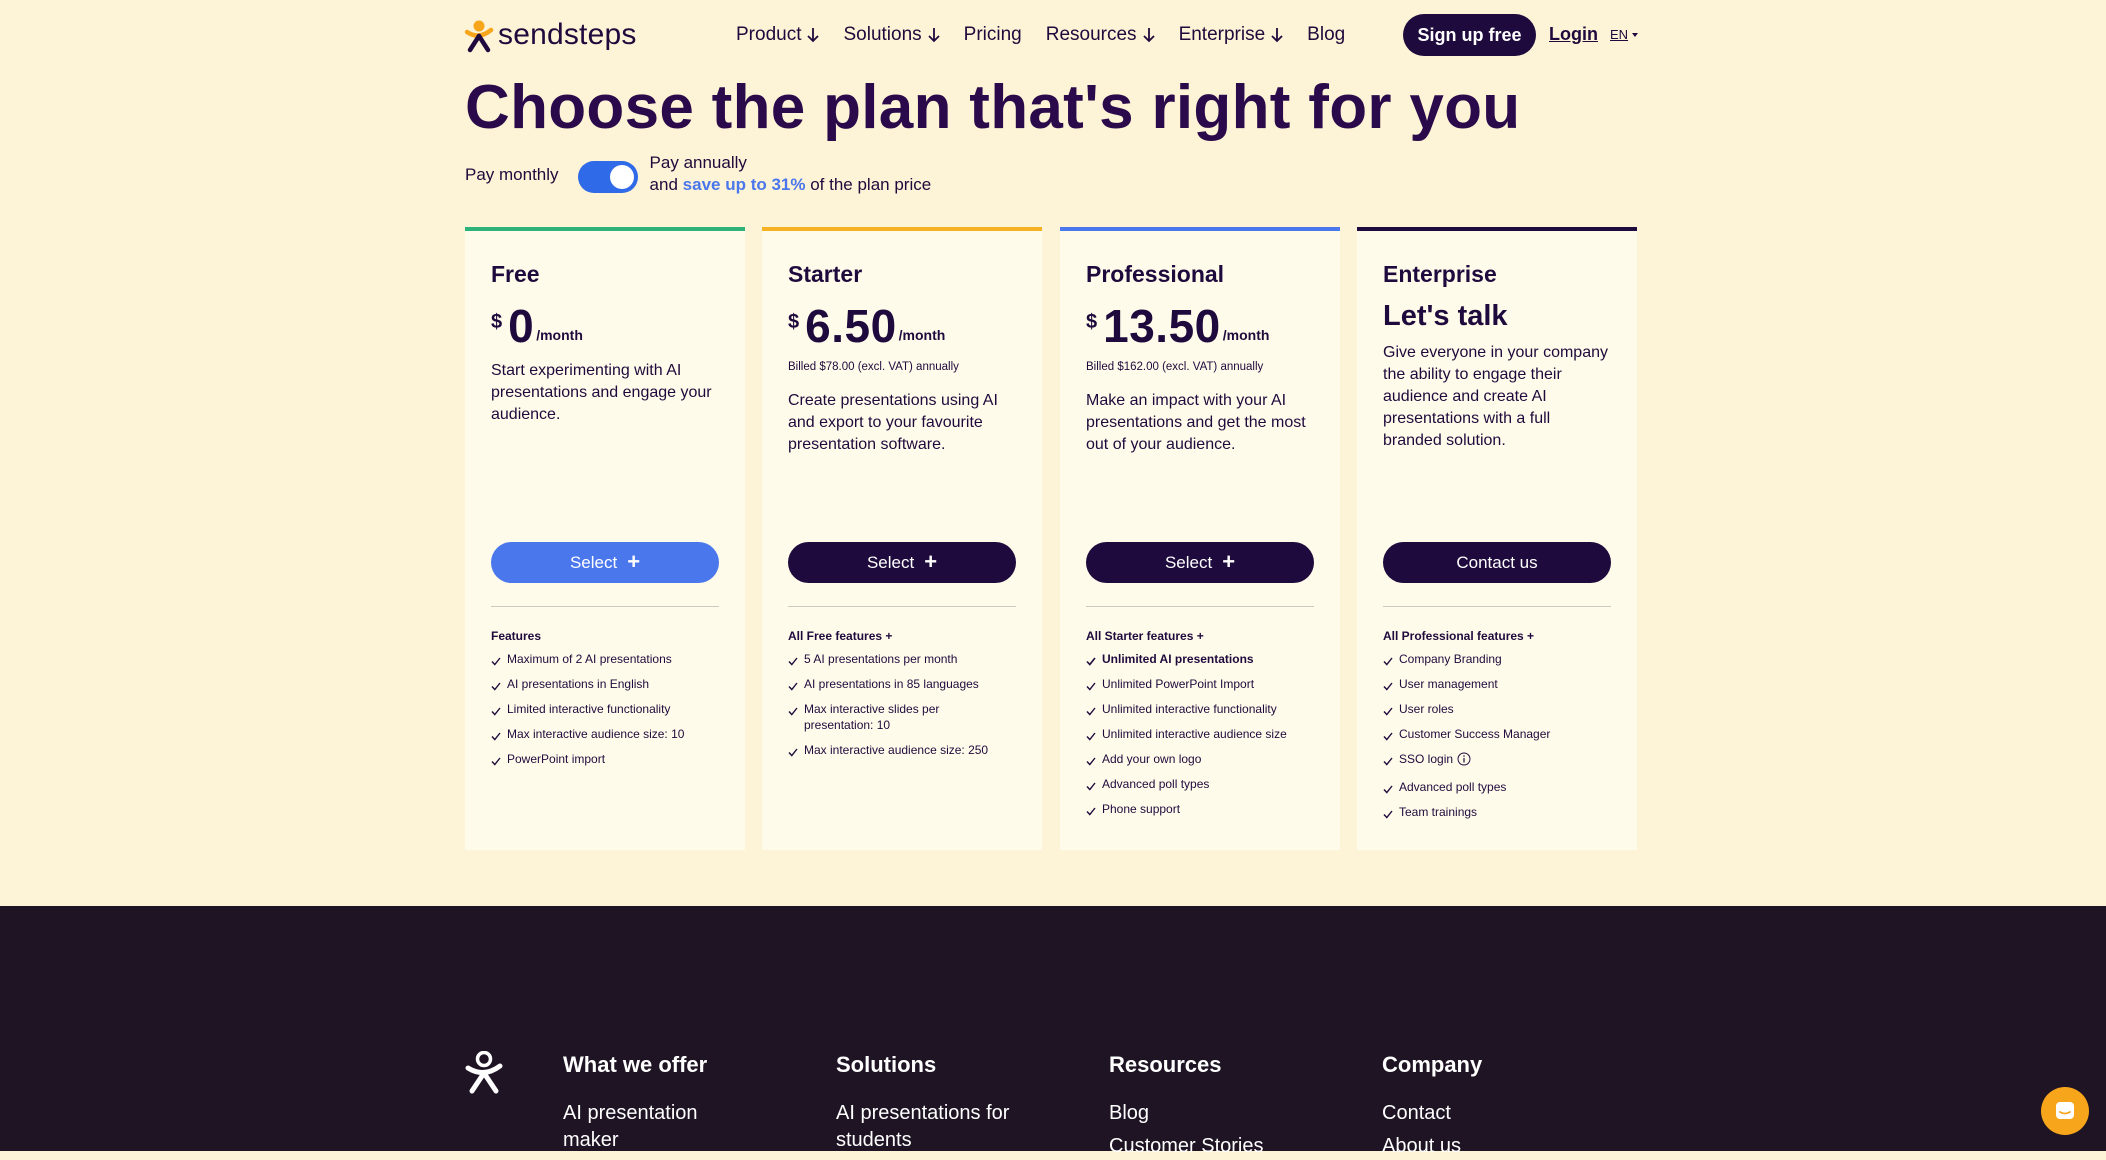  I want to click on chat-launcher-button, so click(2065, 1111).